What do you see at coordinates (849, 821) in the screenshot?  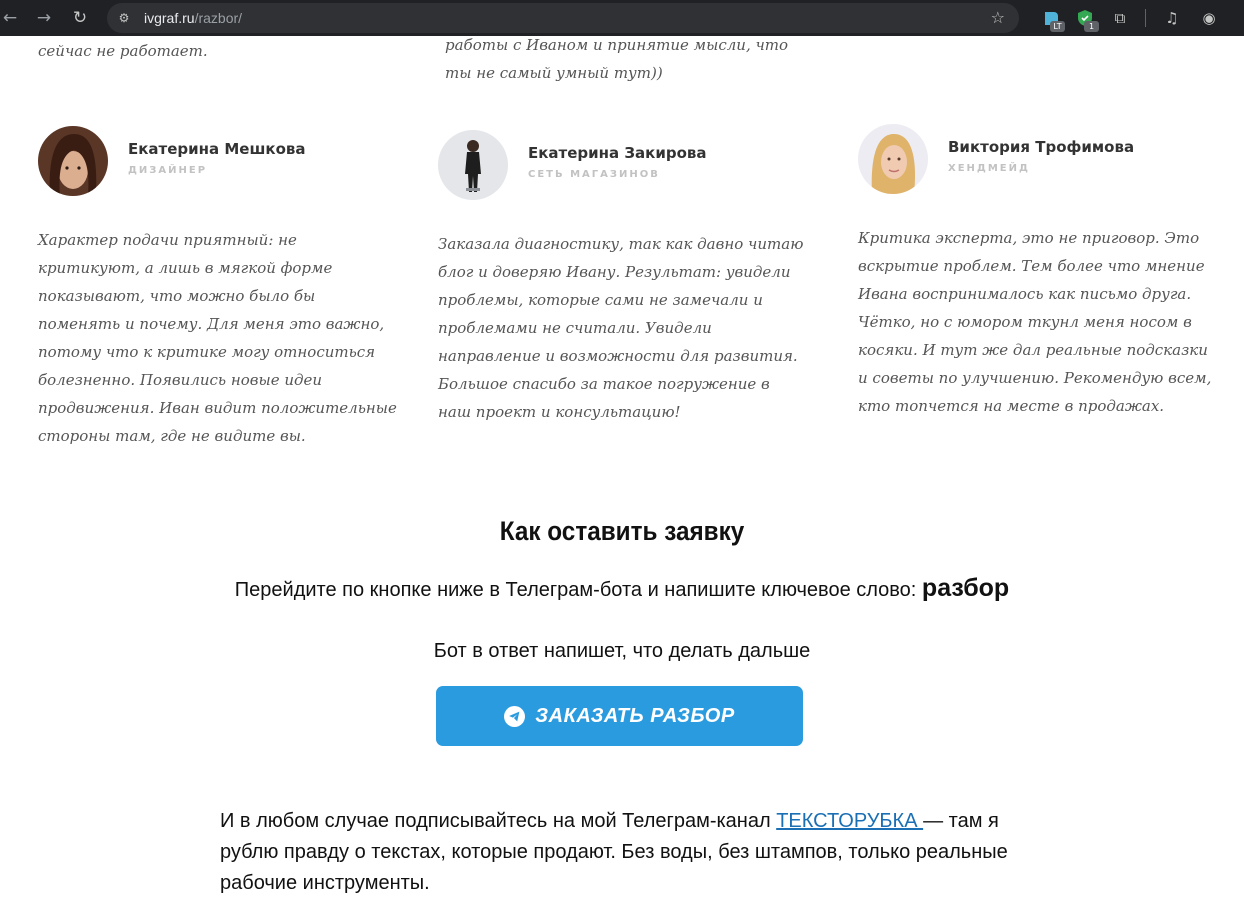 I see `telegram-channel-link: ТЕКСТОРУБКА` at bounding box center [849, 821].